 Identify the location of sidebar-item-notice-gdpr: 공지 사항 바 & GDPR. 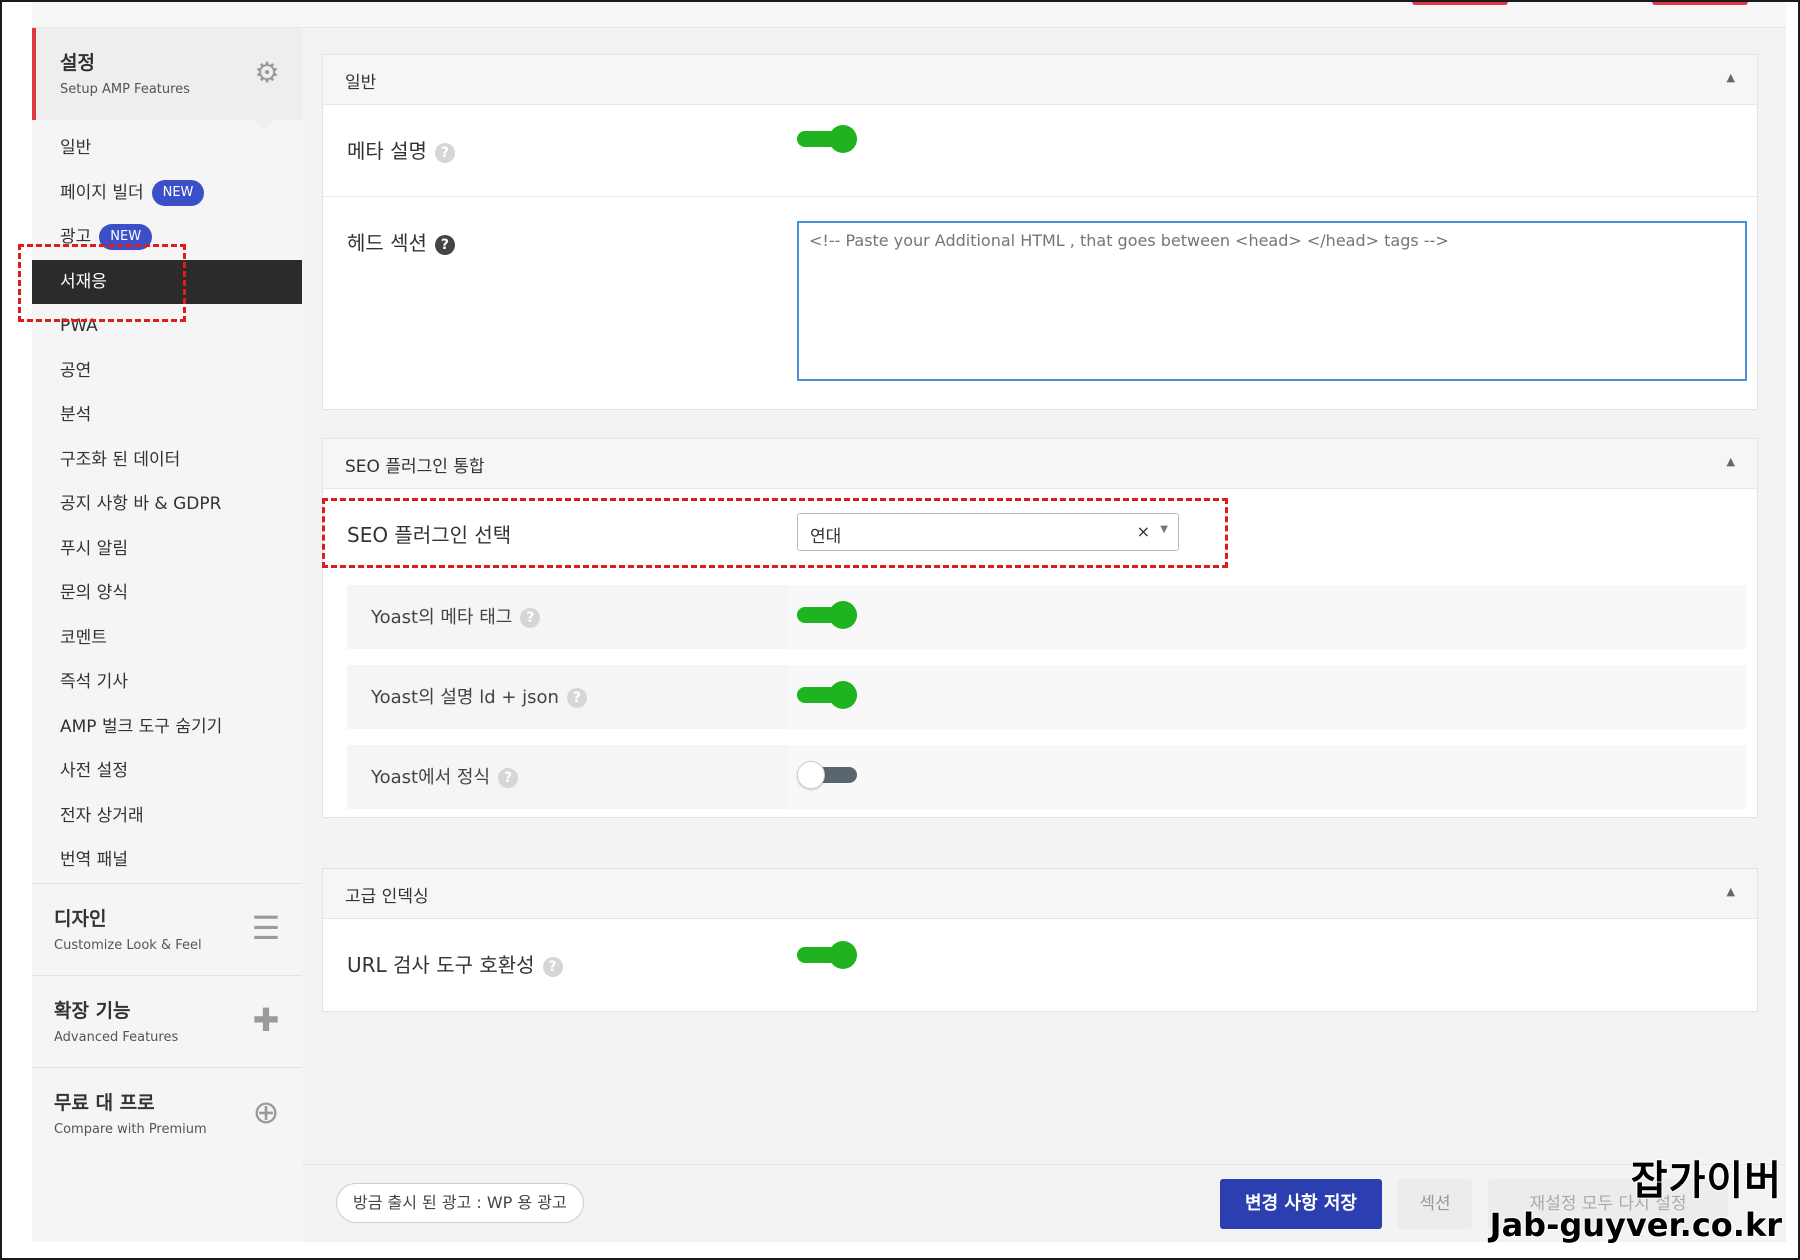
(167, 504).